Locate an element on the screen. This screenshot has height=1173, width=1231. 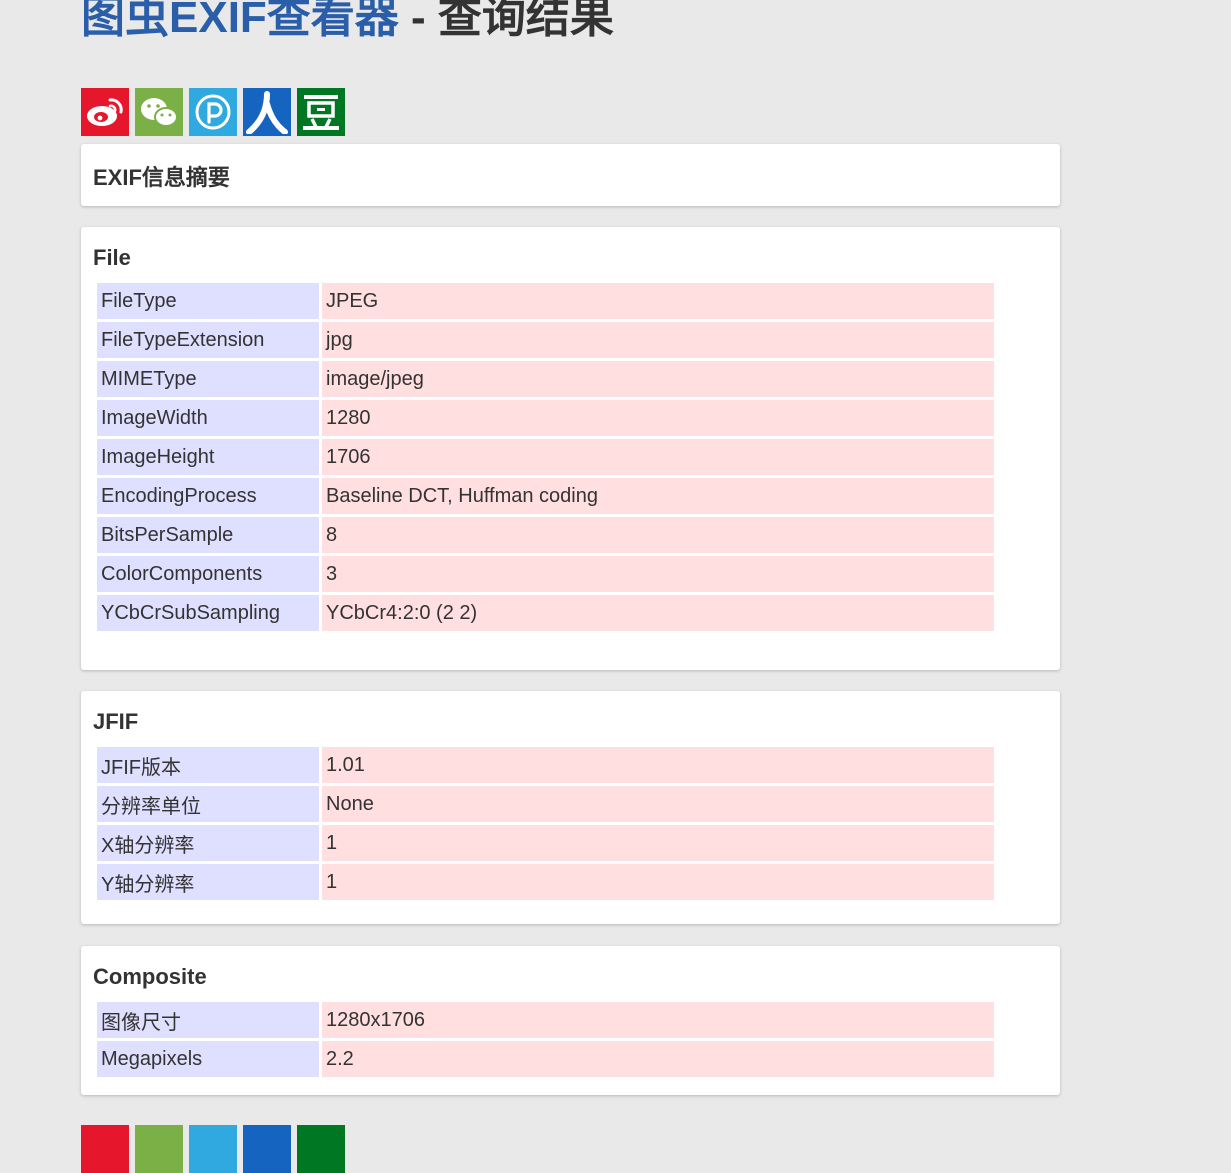
field-name: YCbCrSubSampling is located at coordinates (208, 613).